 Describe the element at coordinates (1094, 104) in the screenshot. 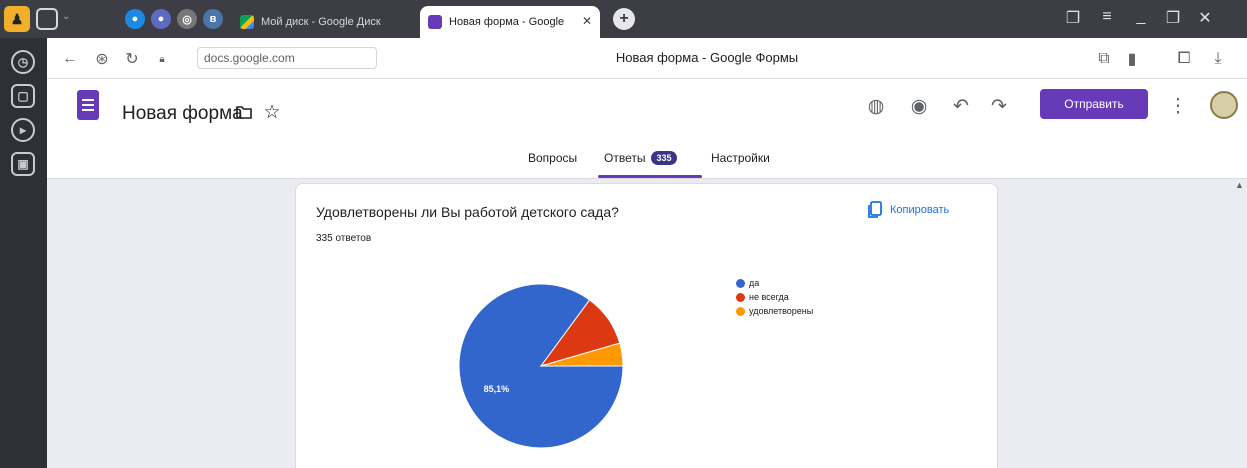

I see `send-button: Отправить` at that location.